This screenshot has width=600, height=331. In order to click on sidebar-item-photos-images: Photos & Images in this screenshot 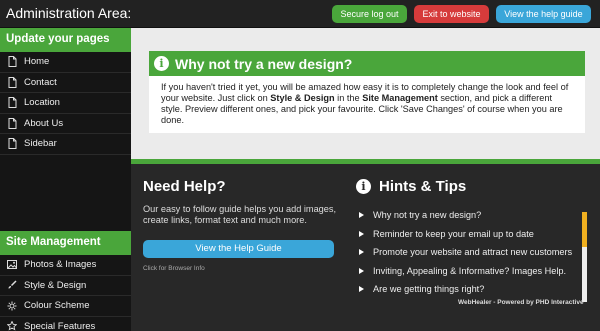, I will do `click(65, 265)`.